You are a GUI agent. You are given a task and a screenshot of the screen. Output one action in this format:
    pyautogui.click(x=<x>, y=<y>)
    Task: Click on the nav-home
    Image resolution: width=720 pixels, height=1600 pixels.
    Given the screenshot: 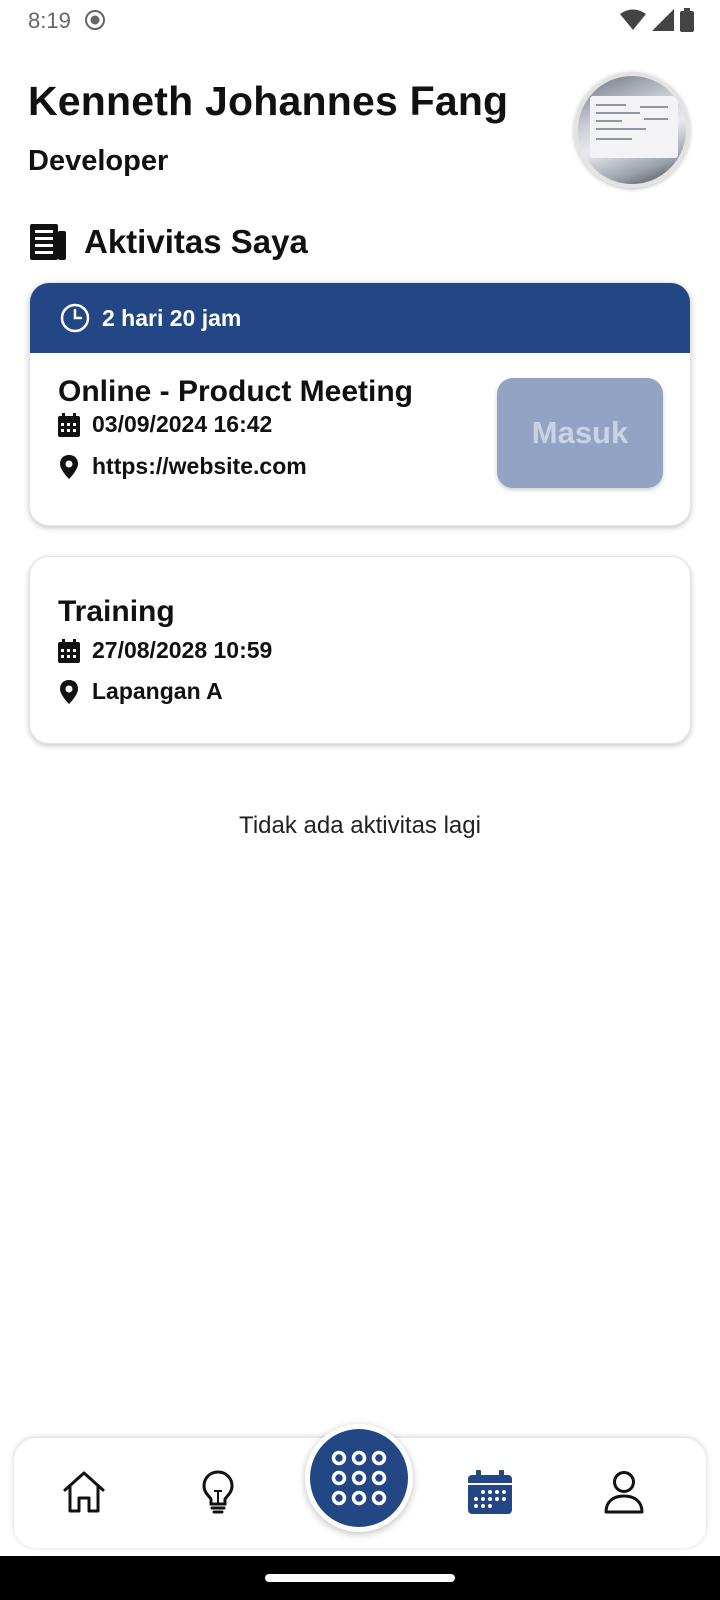 What is the action you would take?
    pyautogui.click(x=84, y=1492)
    